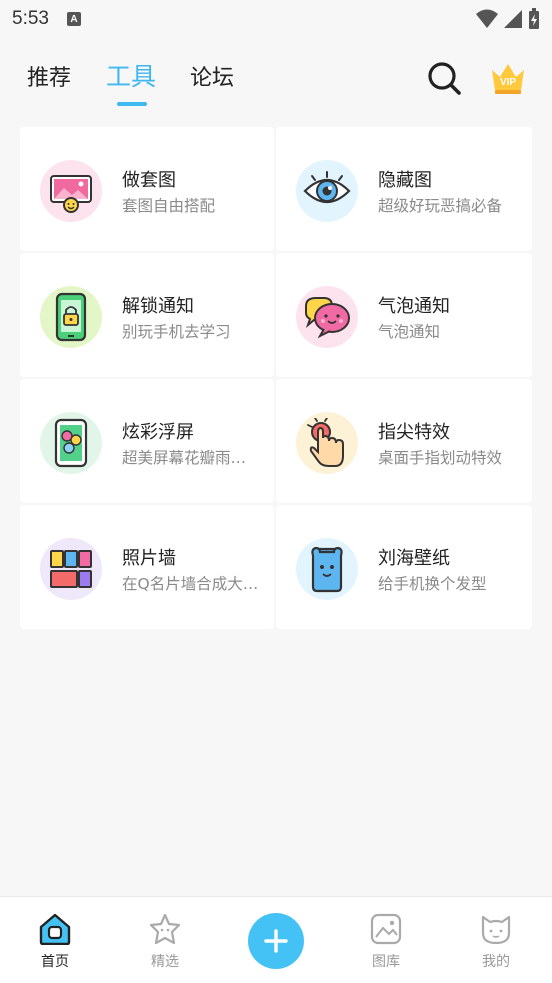  Describe the element at coordinates (496, 962) in the screenshot. I see `nav-label: 我的` at that location.